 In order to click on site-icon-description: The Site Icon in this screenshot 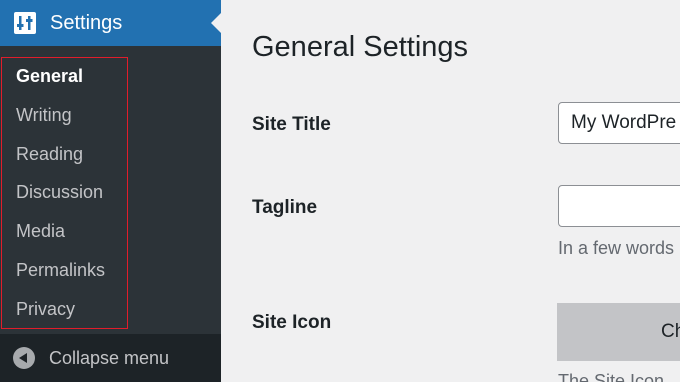, I will do `click(611, 376)`.